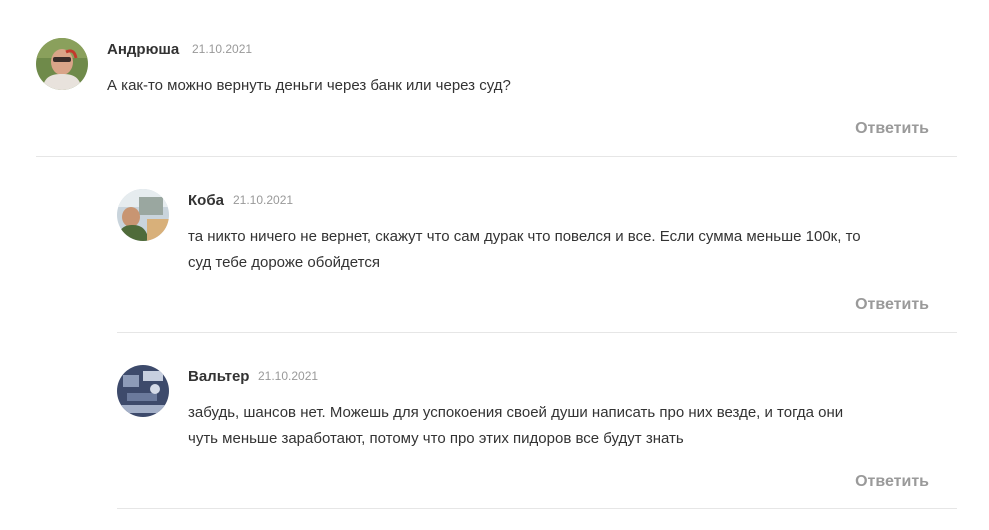 The image size is (989, 530). I want to click on comment-date: 21.10.2021, so click(288, 376).